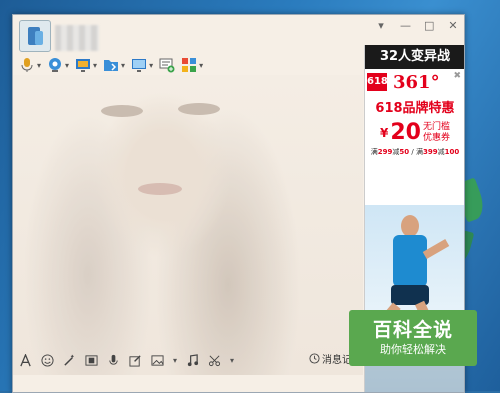  I want to click on emoji-icon, so click(47, 360).